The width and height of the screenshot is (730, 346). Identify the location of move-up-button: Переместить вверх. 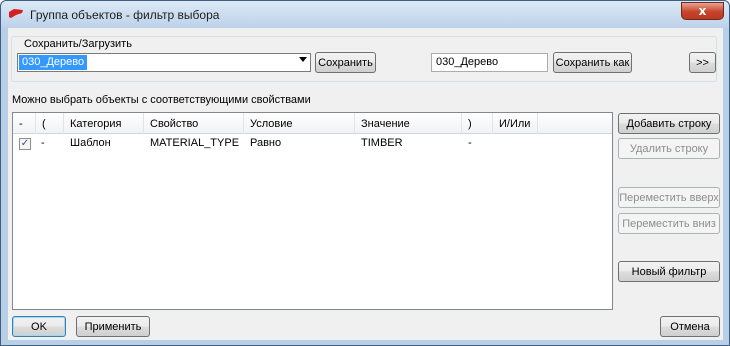
(669, 197).